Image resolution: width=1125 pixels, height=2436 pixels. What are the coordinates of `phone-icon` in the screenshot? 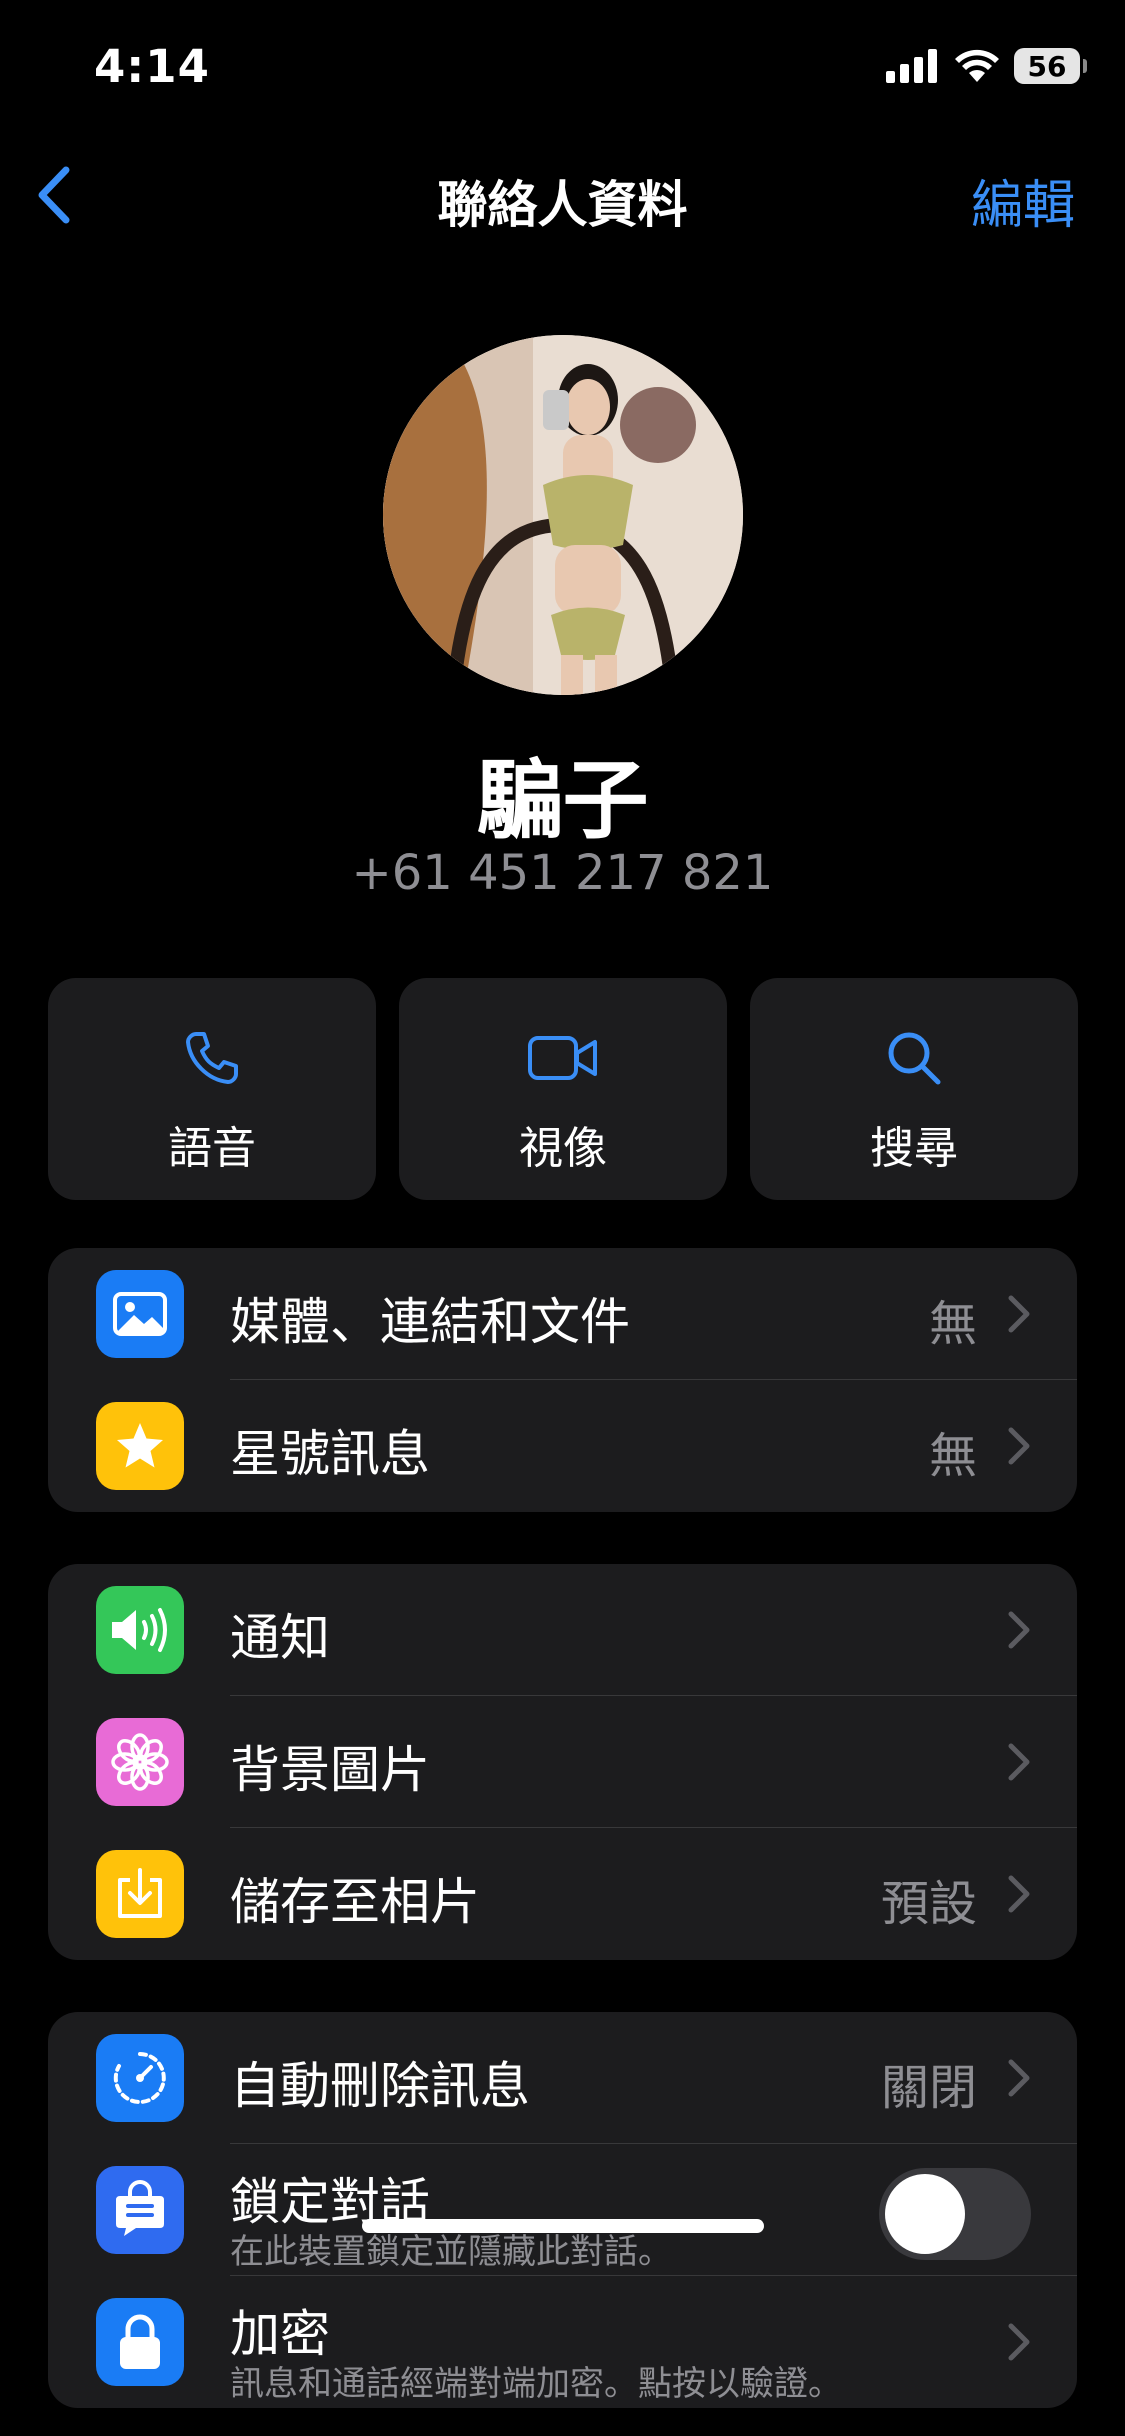 It's located at (212, 1058).